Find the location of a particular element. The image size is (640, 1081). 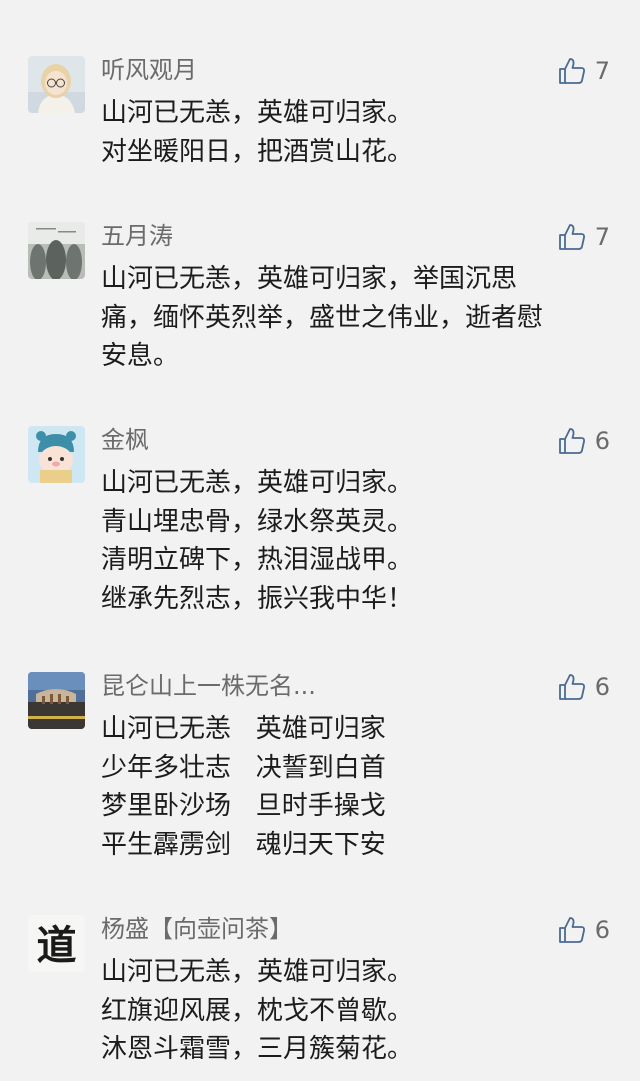

comment-text: 山河已无恙，英雄可归家，举国沉思 痛，缅怀英烈举，盛世之伟业，逝者慰 安息。 is located at coordinates (351, 318).